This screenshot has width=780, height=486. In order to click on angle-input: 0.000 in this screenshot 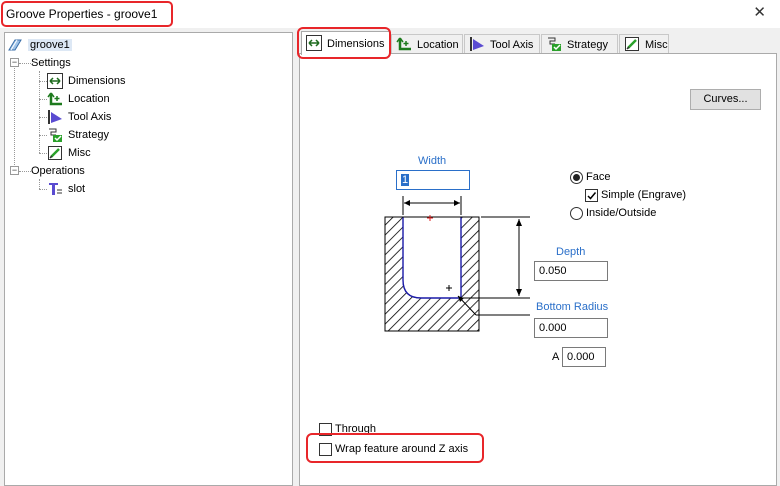, I will do `click(584, 357)`.